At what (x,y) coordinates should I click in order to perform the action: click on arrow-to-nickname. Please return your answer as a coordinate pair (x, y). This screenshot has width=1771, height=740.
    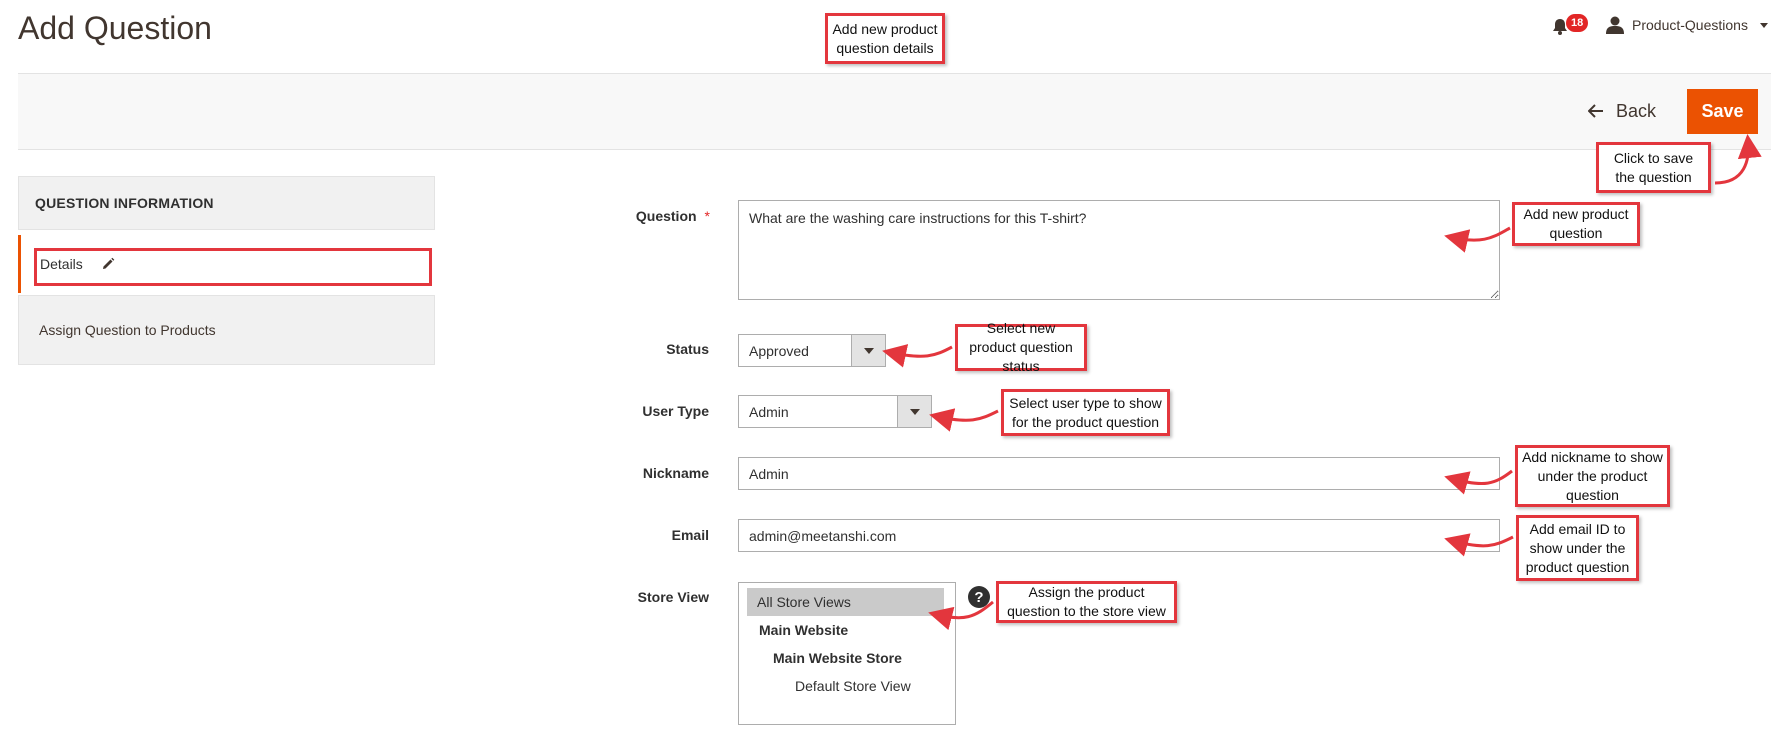
    Looking at the image, I should click on (1478, 482).